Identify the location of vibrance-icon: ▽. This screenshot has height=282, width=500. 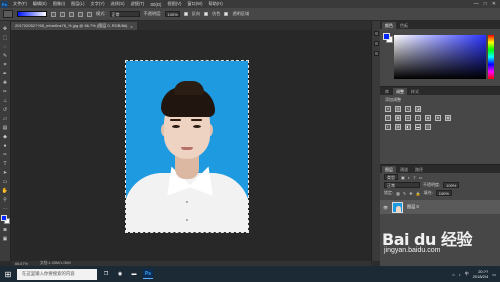
(388, 118).